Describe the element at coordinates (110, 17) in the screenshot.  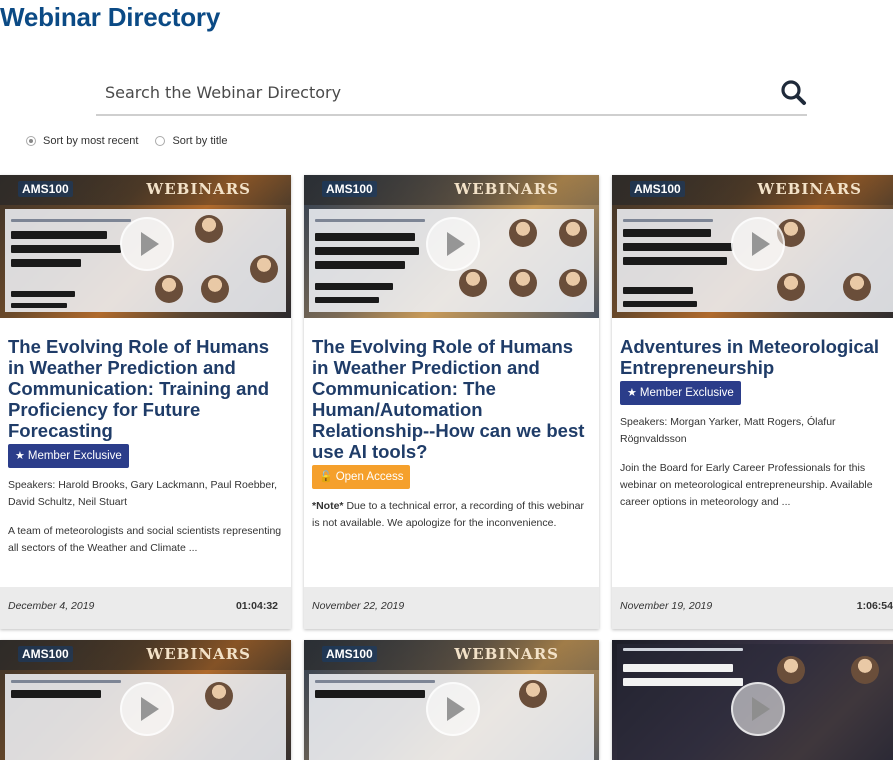
I see `page-title: Webinar Directory` at that location.